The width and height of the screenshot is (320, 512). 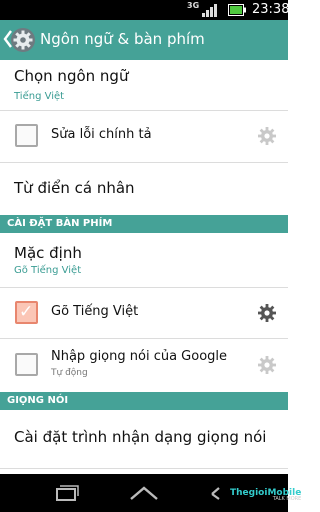 What do you see at coordinates (140, 437) in the screenshot?
I see `voice-recognizer-settings-title: Cài đặt trình nhận dạng giọng nói` at bounding box center [140, 437].